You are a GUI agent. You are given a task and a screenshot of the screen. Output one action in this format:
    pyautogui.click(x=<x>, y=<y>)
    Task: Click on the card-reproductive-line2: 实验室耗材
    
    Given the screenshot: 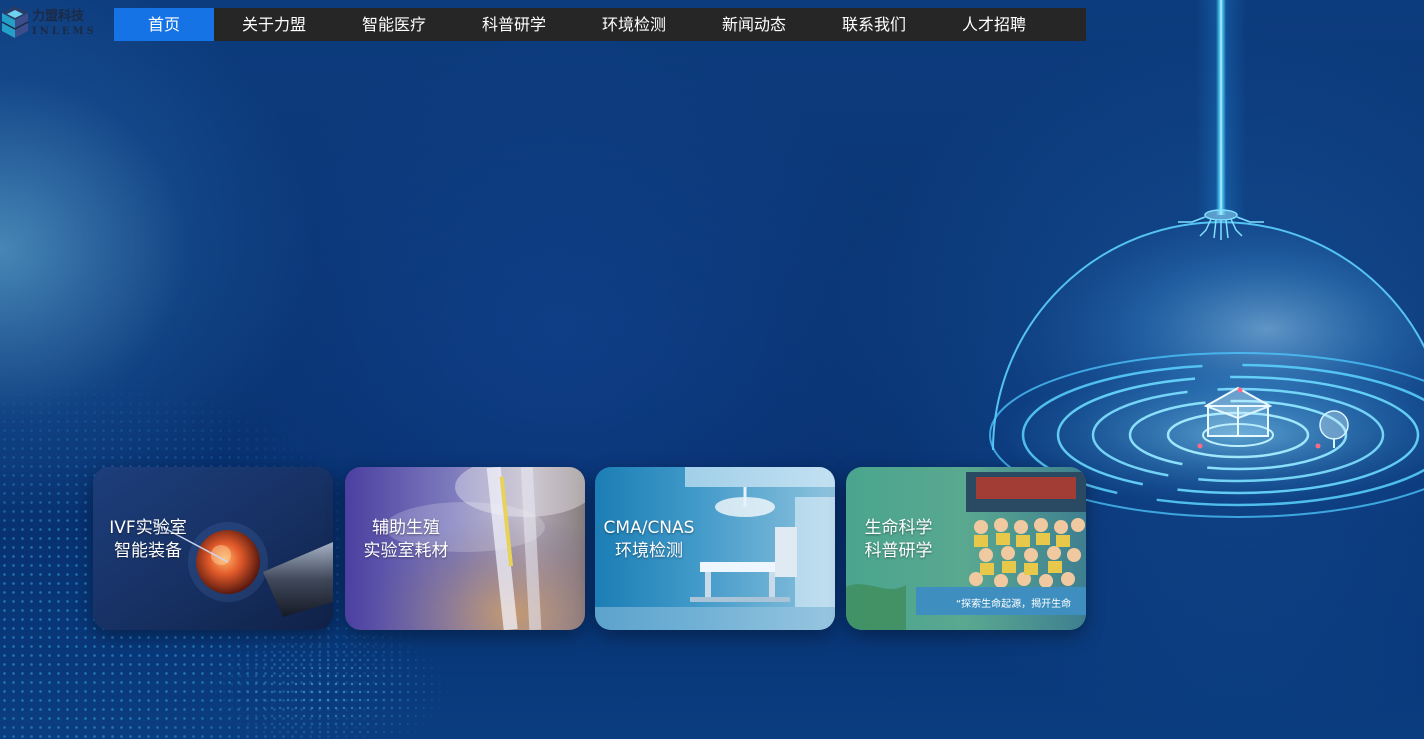 What is the action you would take?
    pyautogui.click(x=406, y=551)
    